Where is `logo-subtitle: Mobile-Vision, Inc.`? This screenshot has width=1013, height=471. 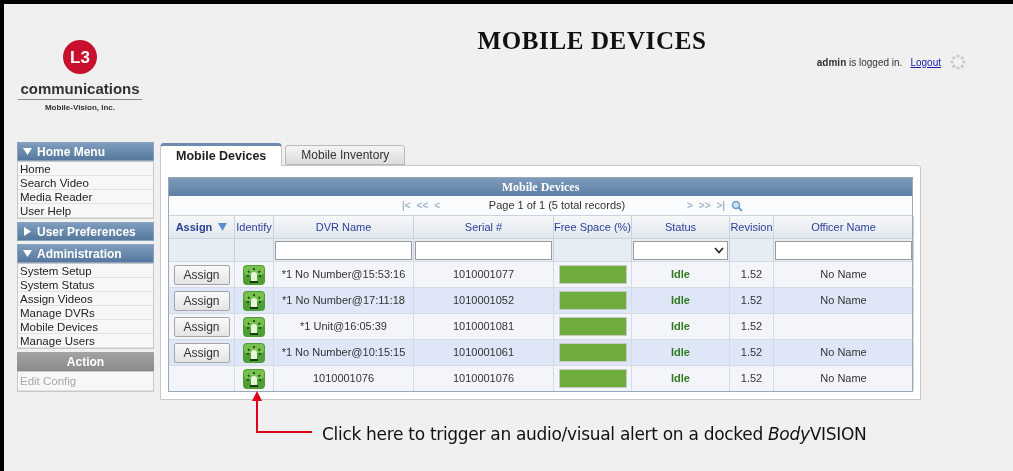 logo-subtitle: Mobile-Vision, Inc. is located at coordinates (80, 107).